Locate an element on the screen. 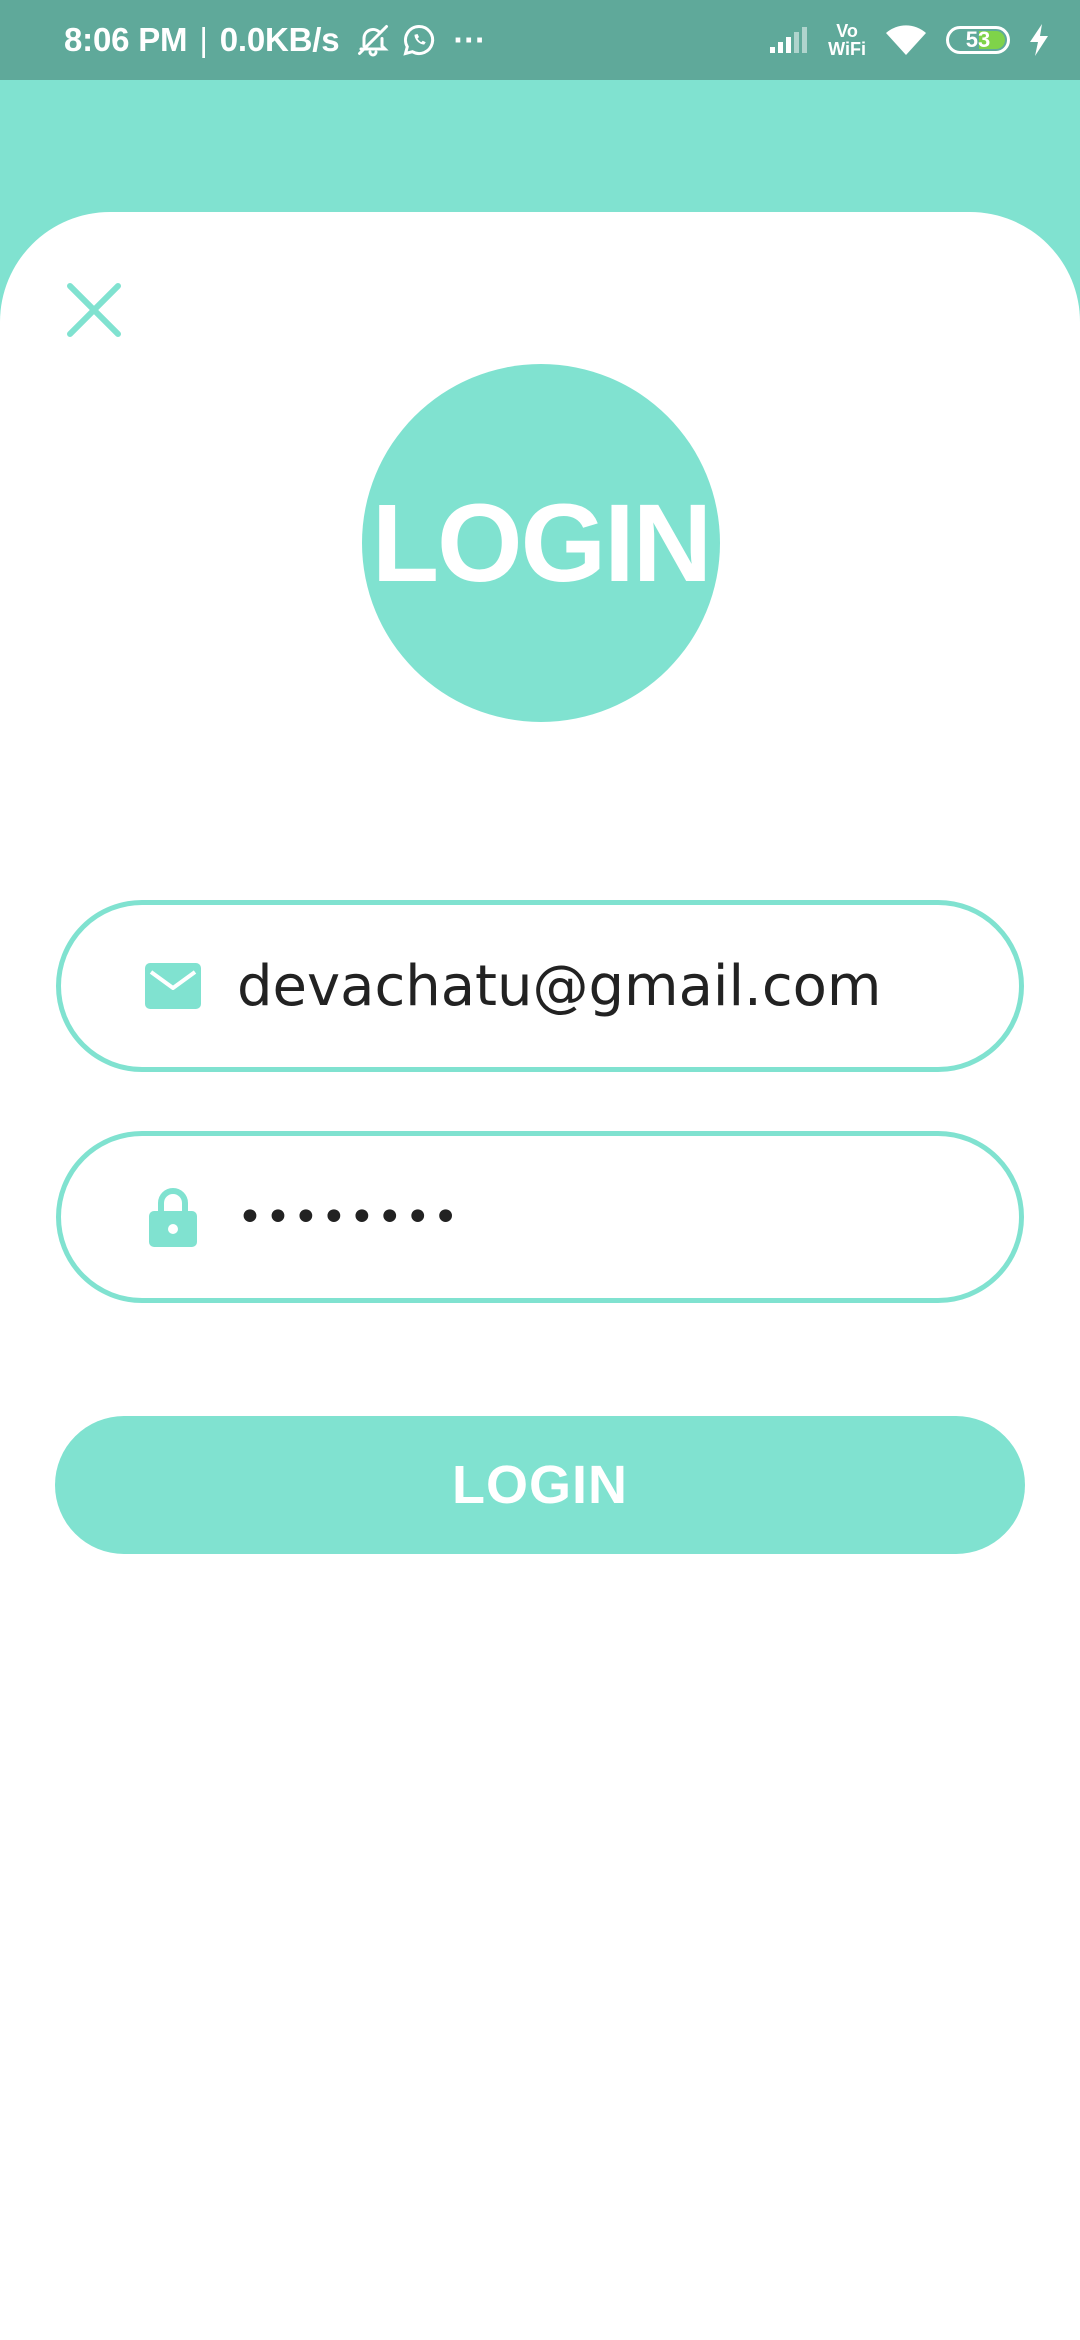 The height and width of the screenshot is (2340, 1080). logo-text: LOGIN is located at coordinates (541, 543).